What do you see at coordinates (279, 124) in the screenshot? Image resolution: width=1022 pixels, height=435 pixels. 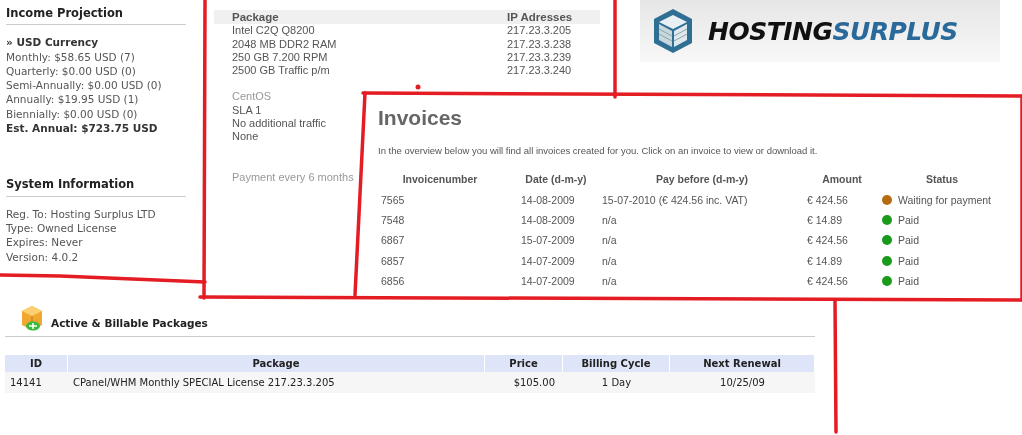 I see `option-line: No additional traffic` at bounding box center [279, 124].